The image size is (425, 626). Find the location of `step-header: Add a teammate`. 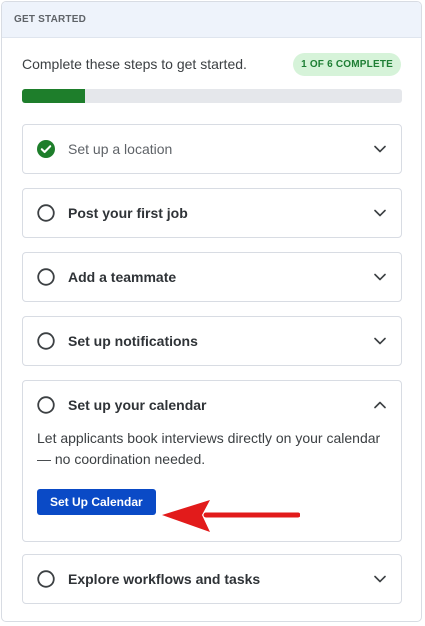

step-header: Add a teammate is located at coordinates (212, 277).